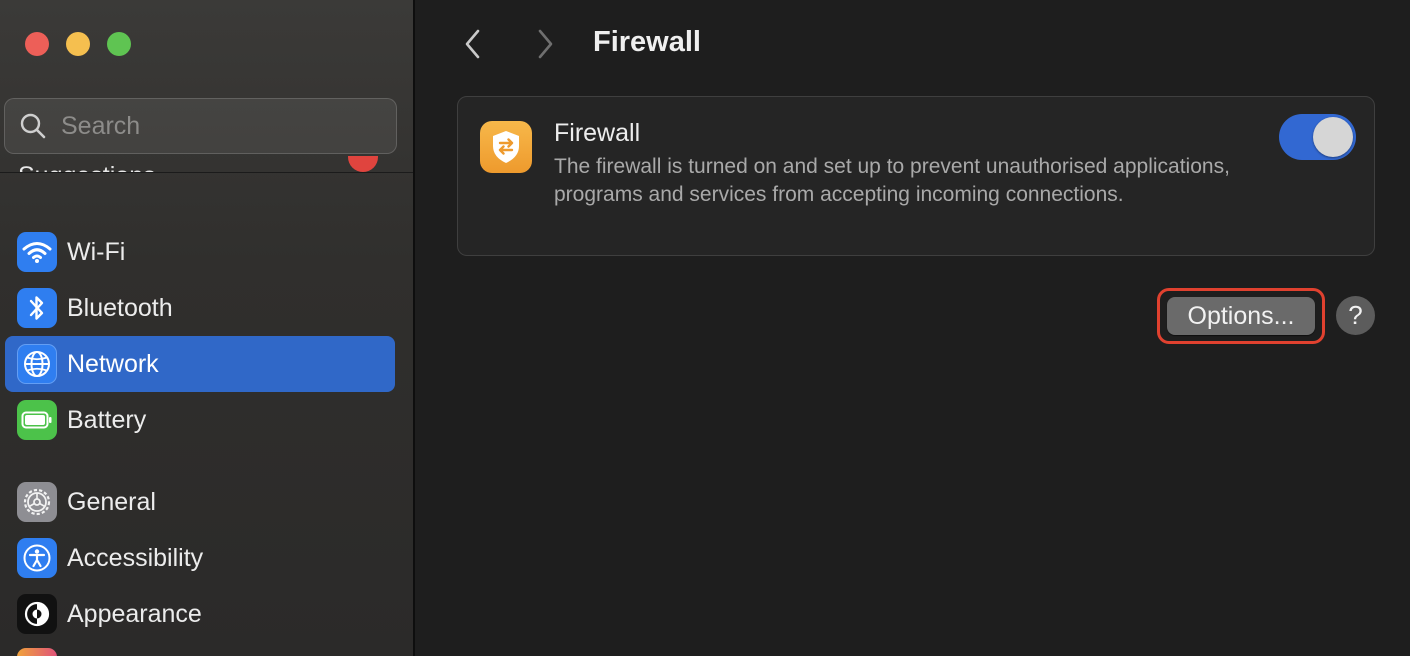 This screenshot has height=656, width=1410. What do you see at coordinates (37, 420) in the screenshot?
I see `battery-icon` at bounding box center [37, 420].